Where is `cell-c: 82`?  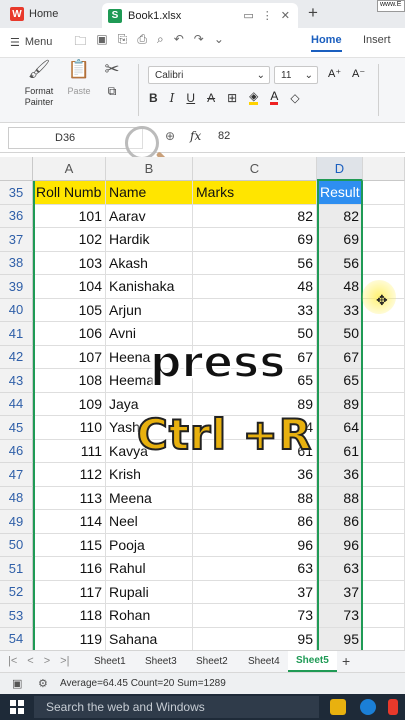
cell-c: 82 is located at coordinates (255, 216).